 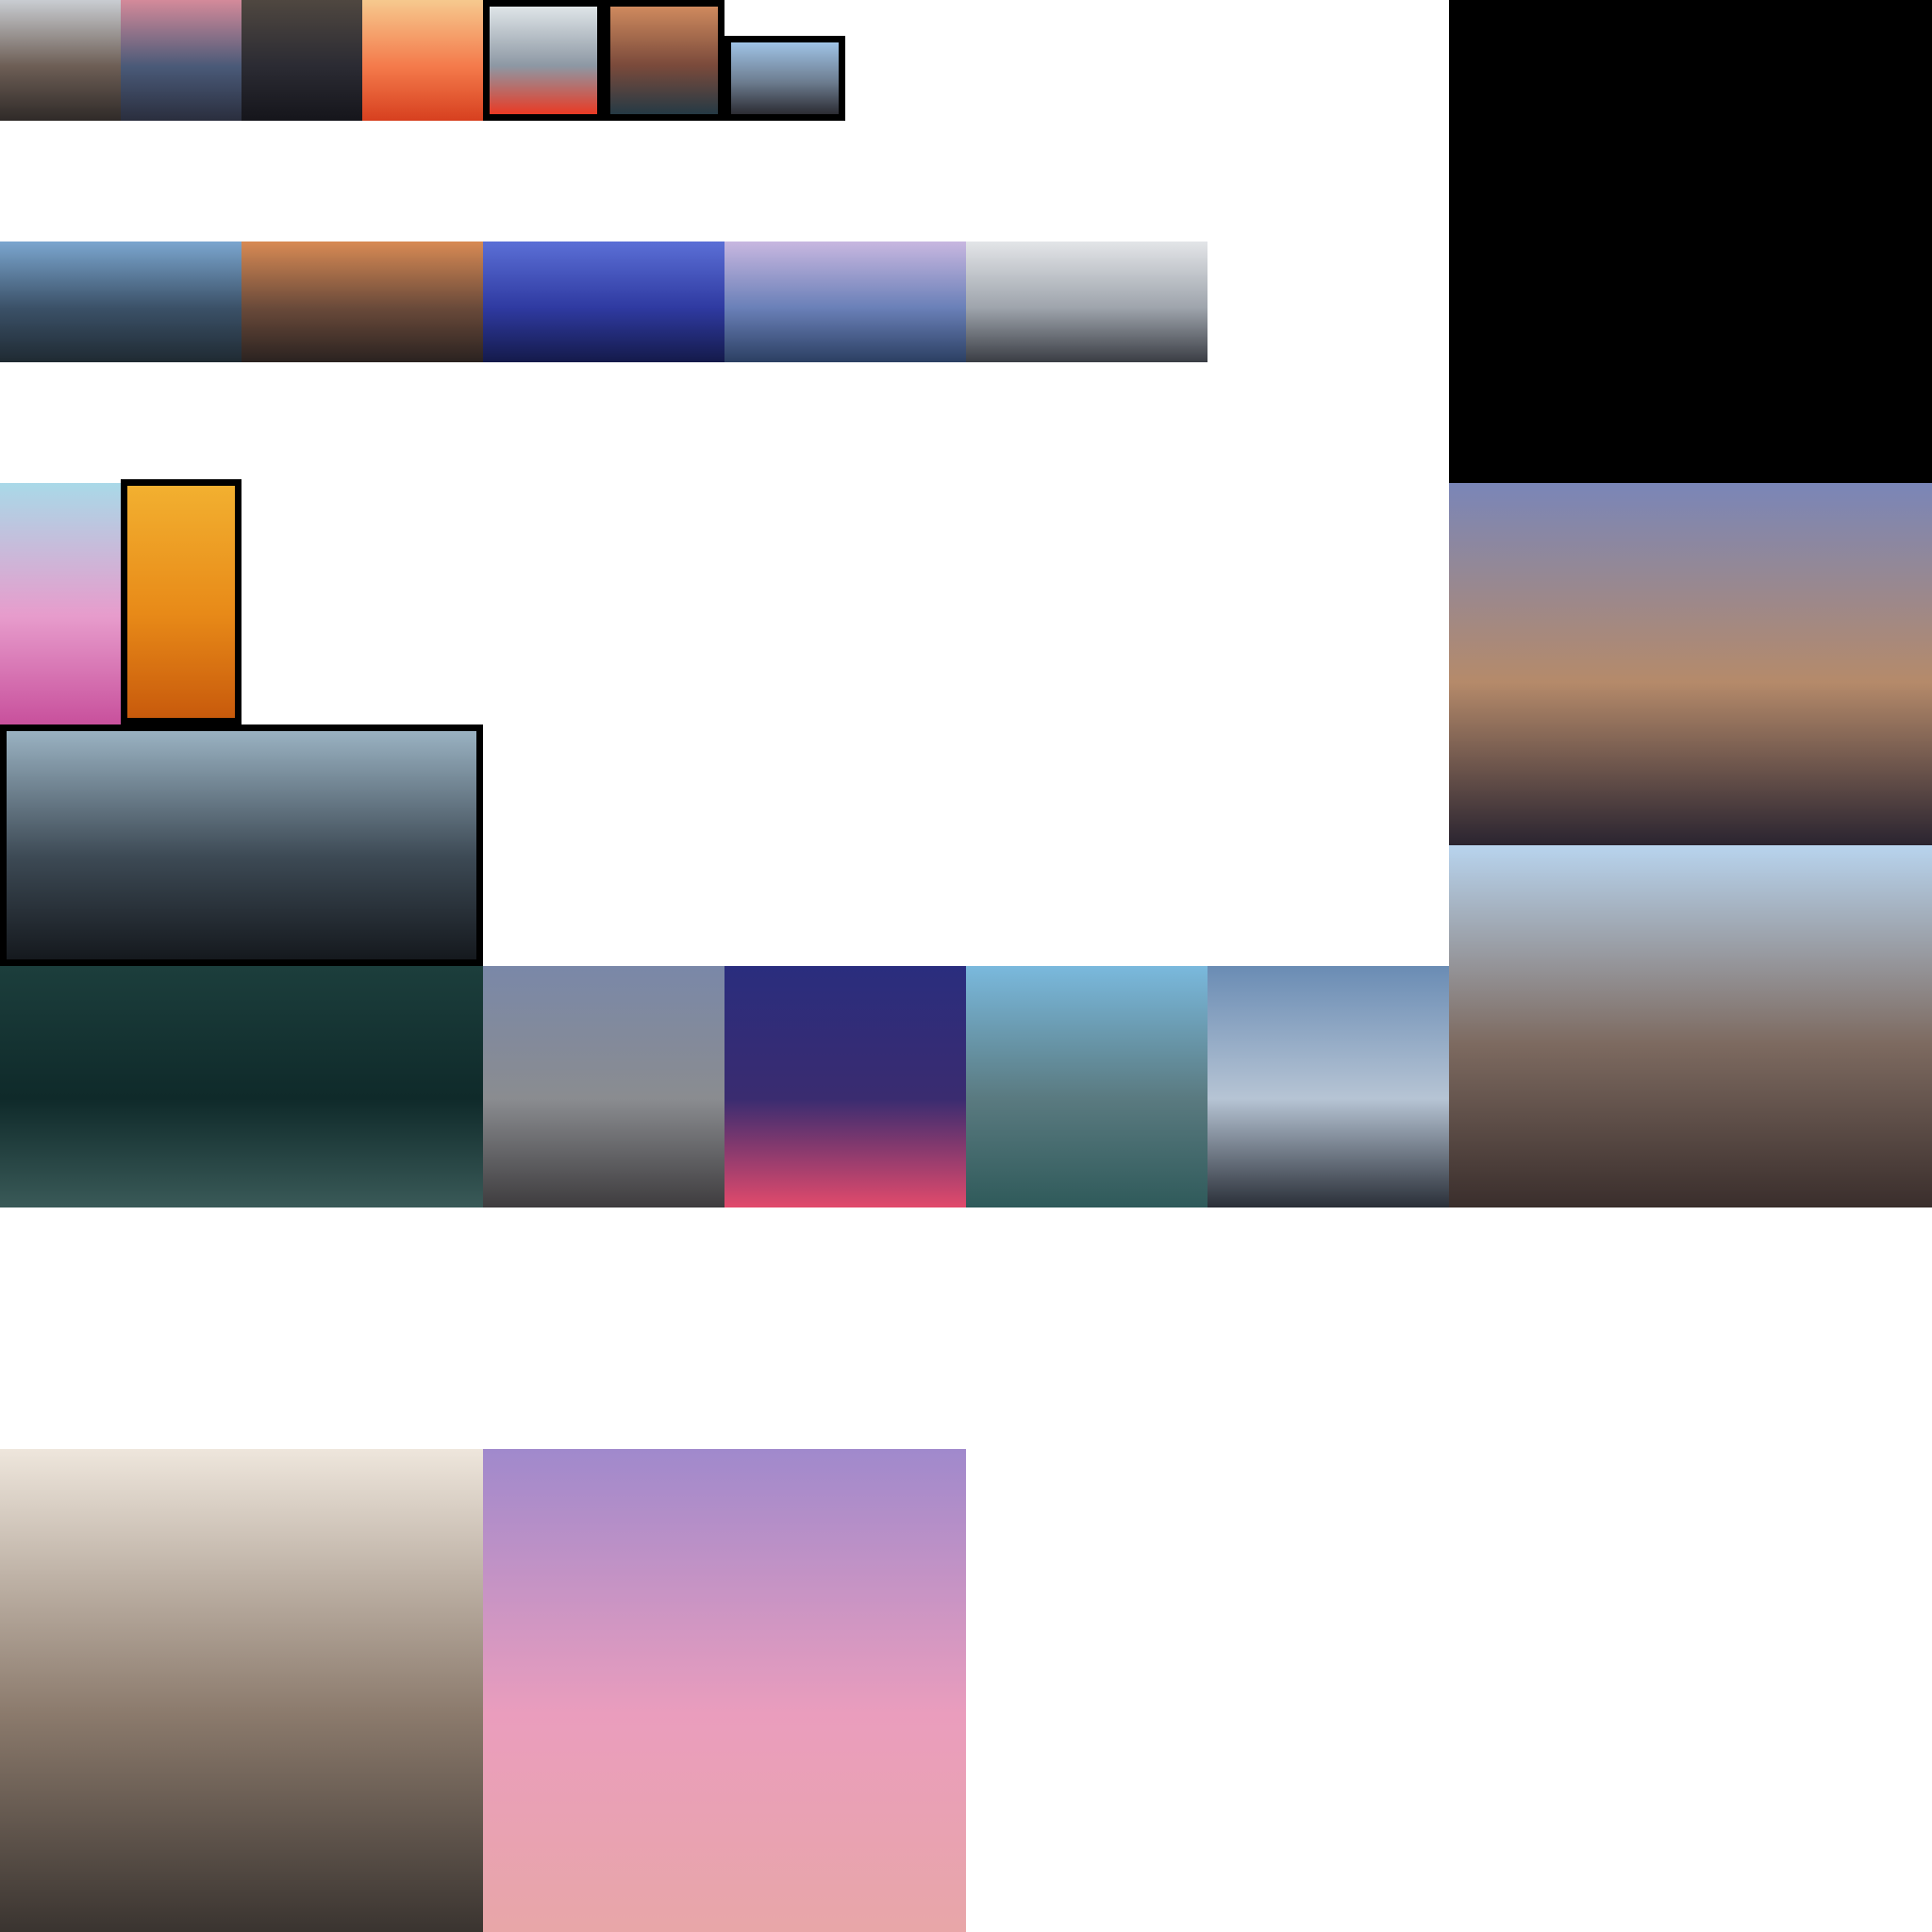 I want to click on night-skyline-river-photo, so click(x=845, y=1087).